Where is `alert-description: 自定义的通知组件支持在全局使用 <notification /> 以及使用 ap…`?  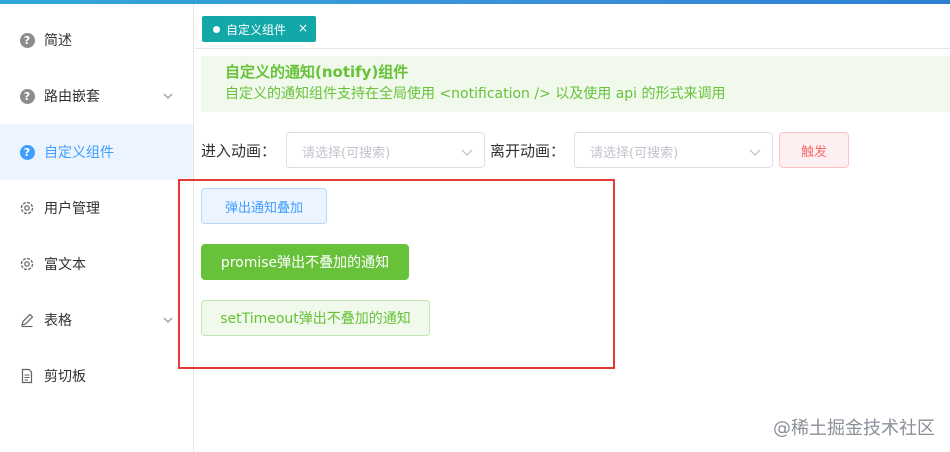 alert-description: 自定义的通知组件支持在全局使用 <notification /> 以及使用 ap… is located at coordinates (475, 94).